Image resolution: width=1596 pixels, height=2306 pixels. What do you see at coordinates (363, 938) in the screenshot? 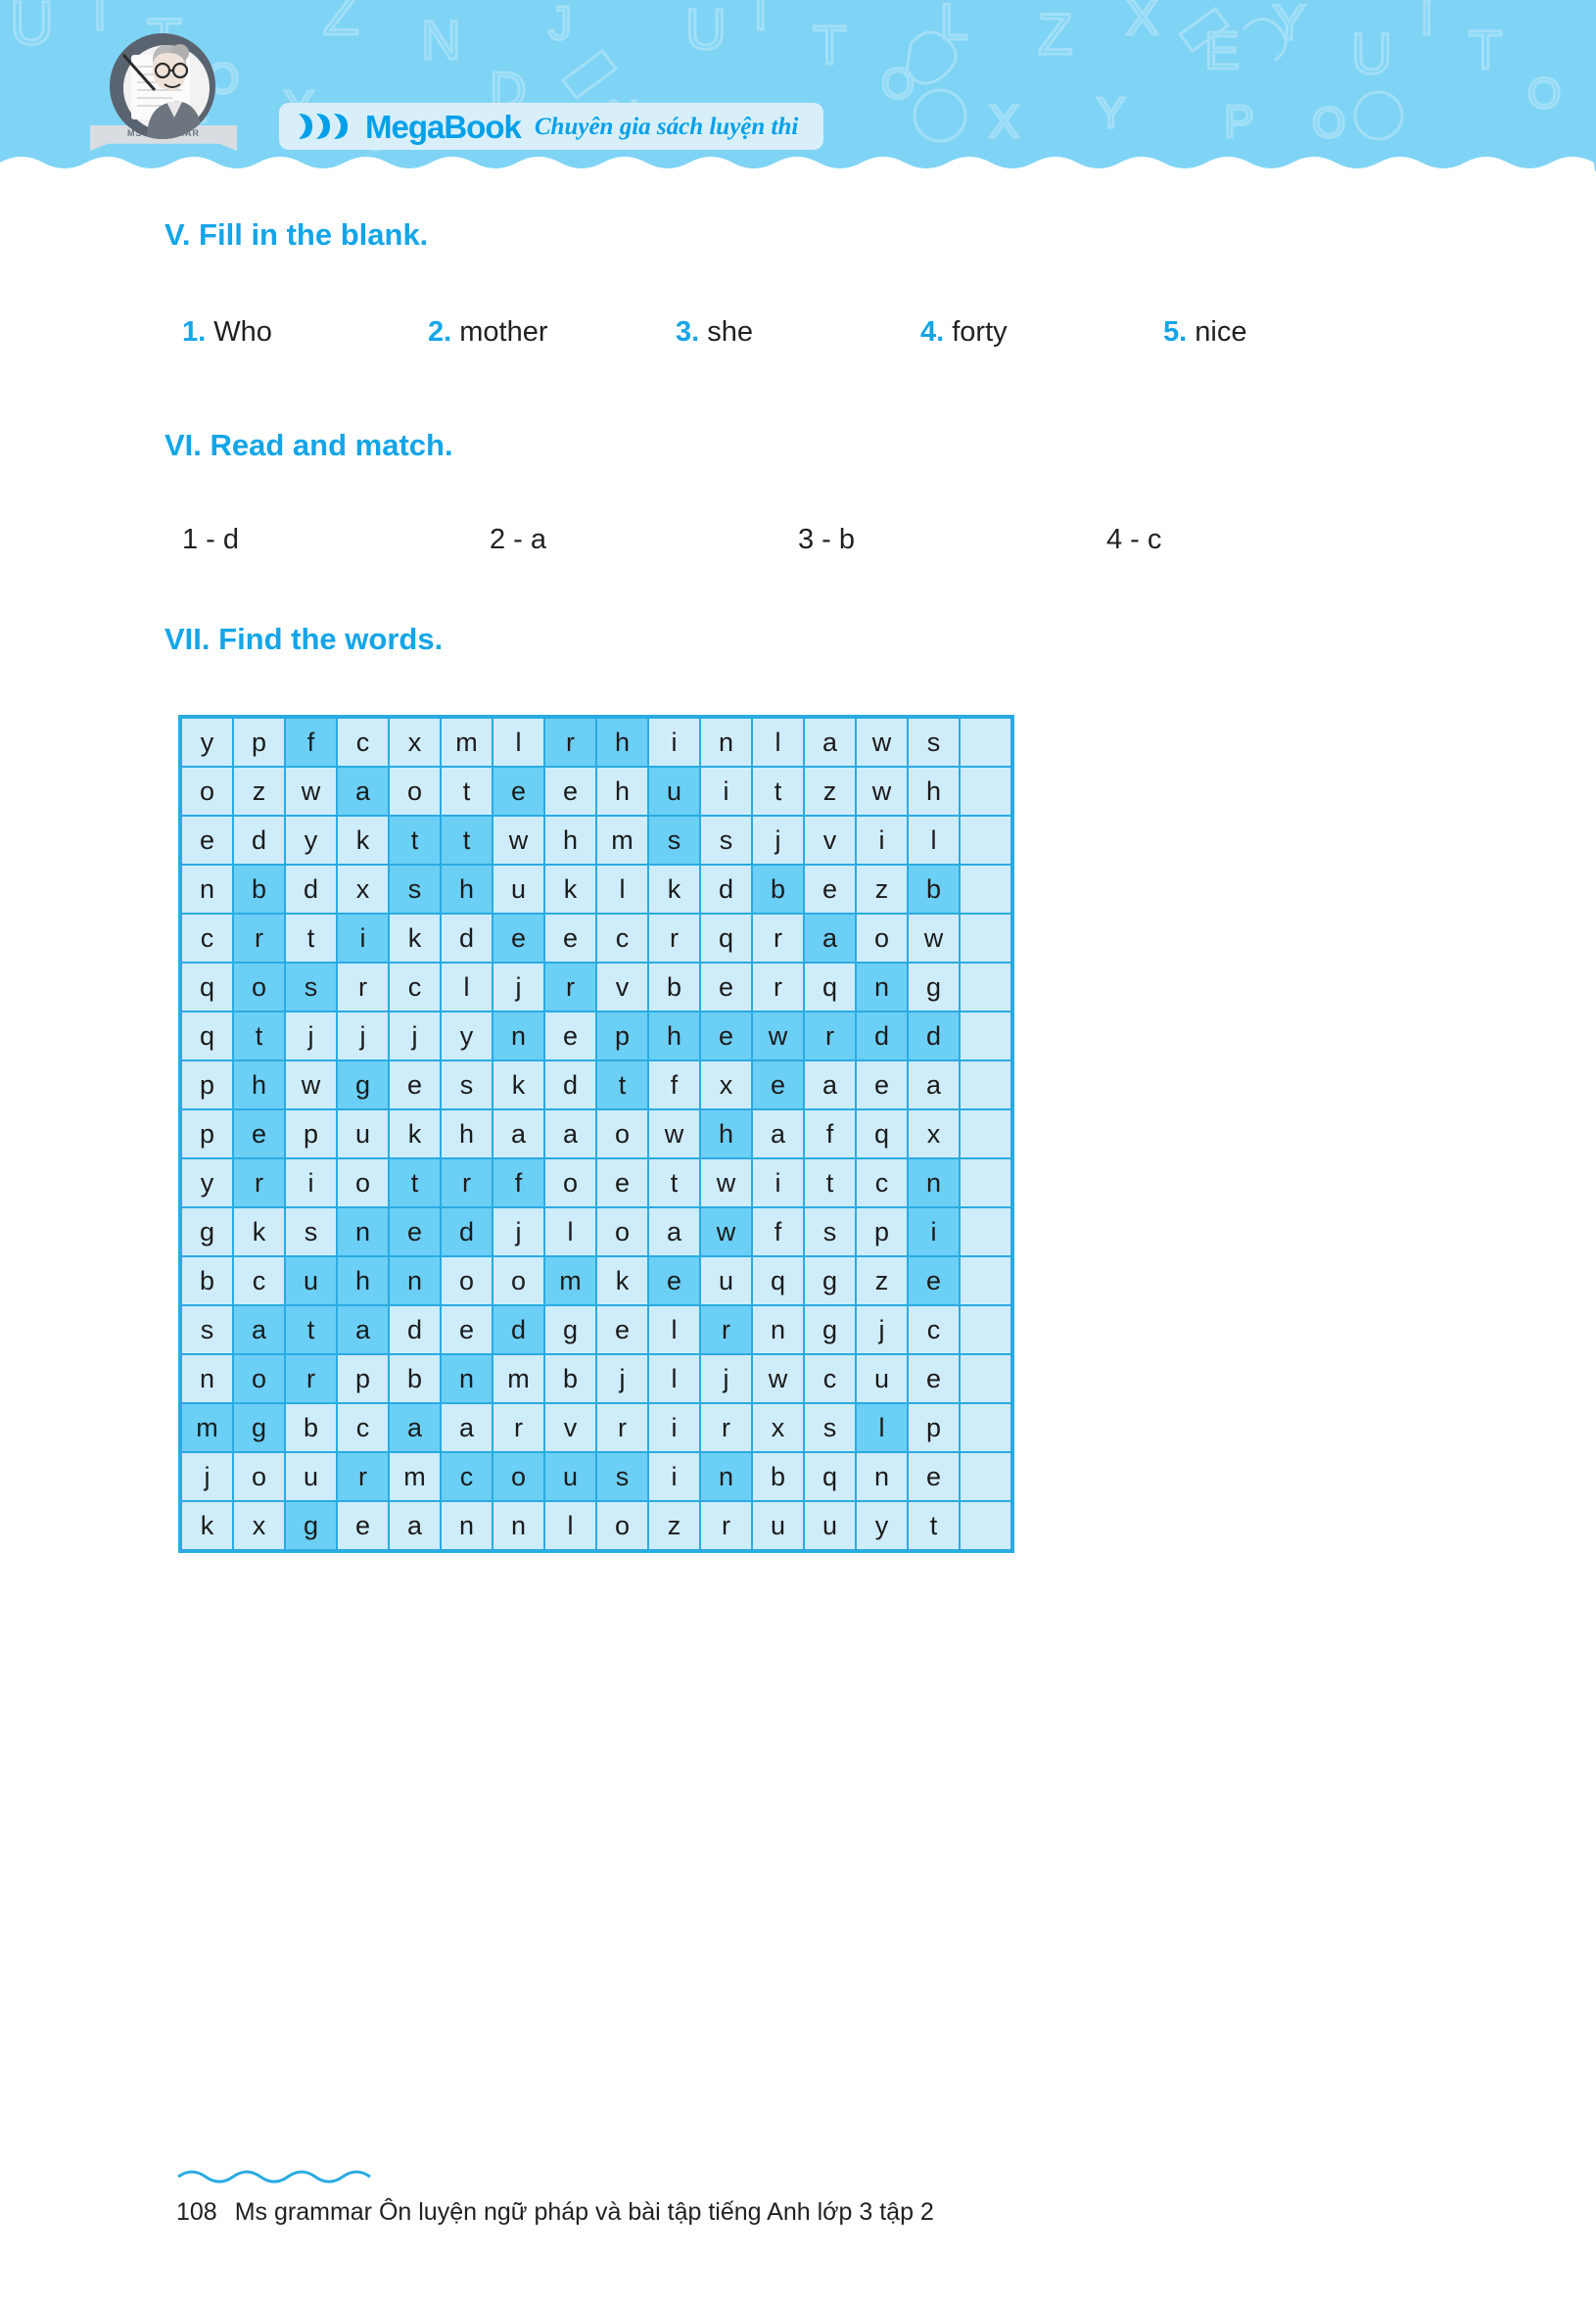
I see `word-search-cell: i` at bounding box center [363, 938].